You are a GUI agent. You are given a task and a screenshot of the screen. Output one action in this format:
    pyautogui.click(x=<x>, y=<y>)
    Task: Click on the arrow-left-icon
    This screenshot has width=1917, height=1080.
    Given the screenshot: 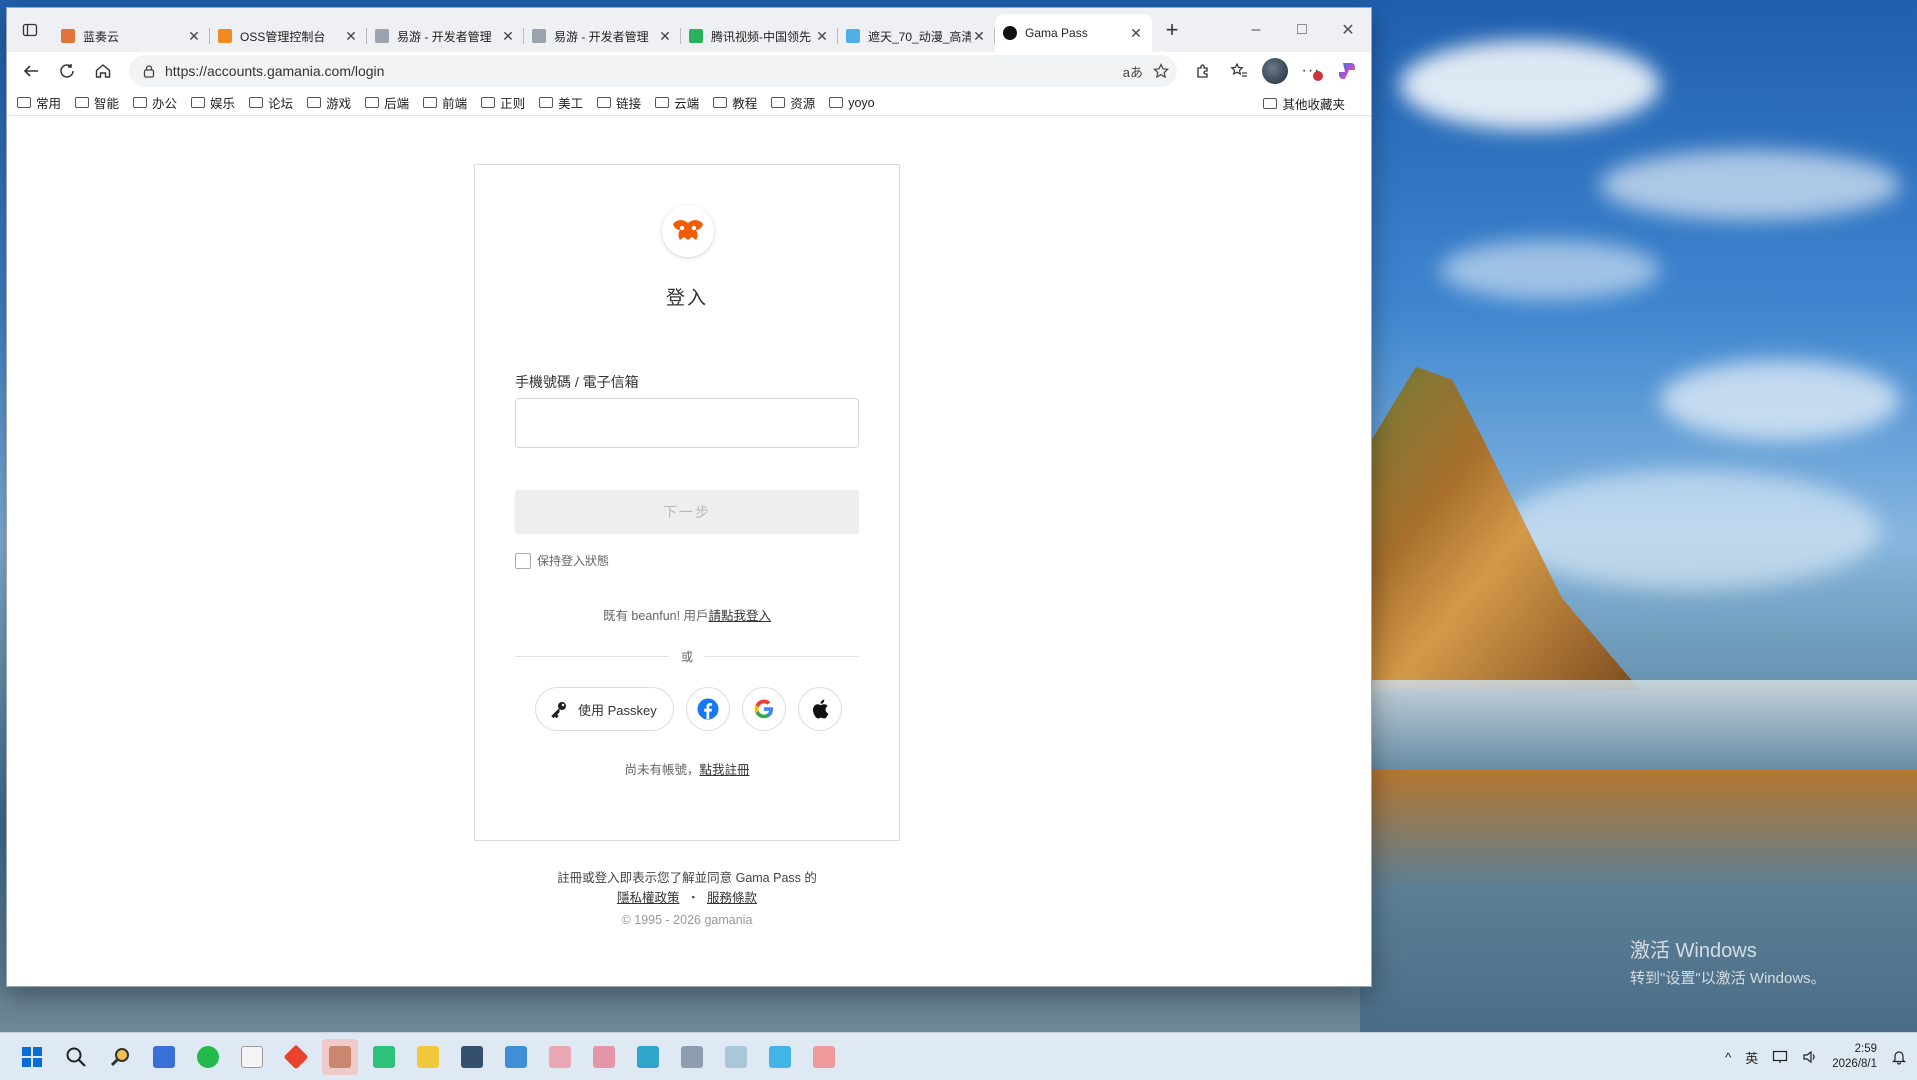 What is the action you would take?
    pyautogui.click(x=30, y=71)
    